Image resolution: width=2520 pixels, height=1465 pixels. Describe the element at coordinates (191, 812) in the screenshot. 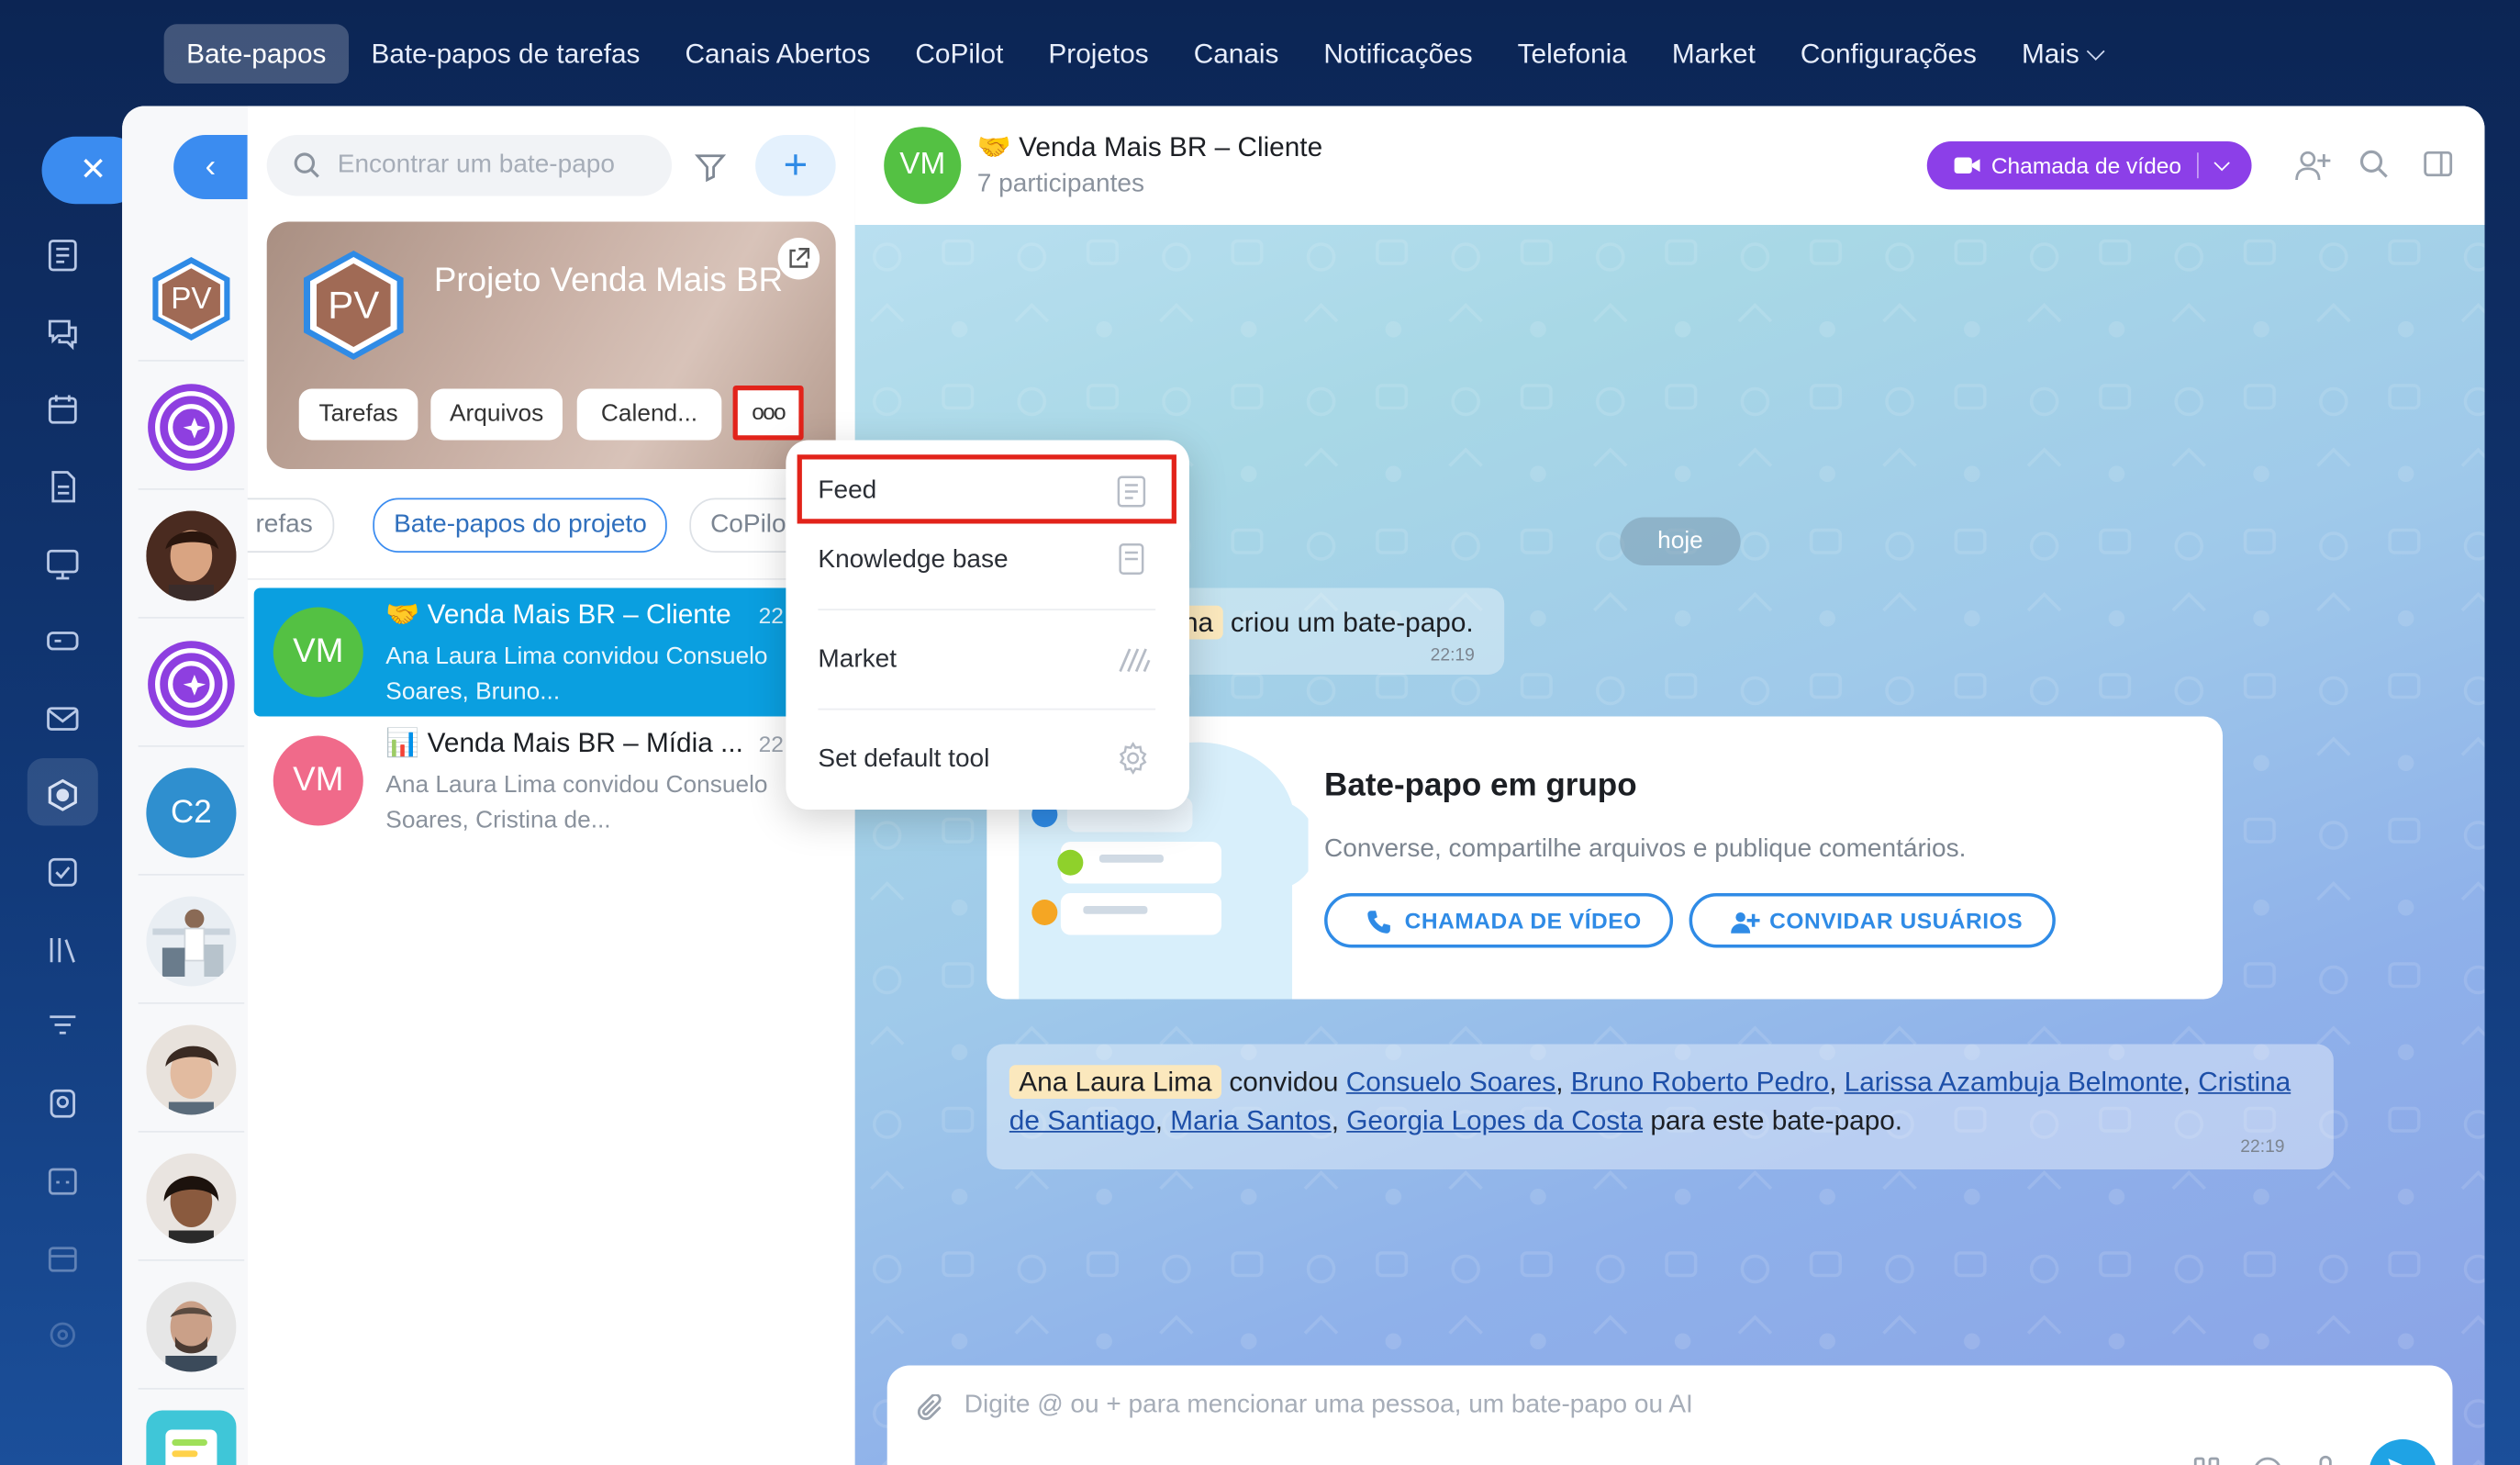

I see `avatar-c2: C2` at that location.